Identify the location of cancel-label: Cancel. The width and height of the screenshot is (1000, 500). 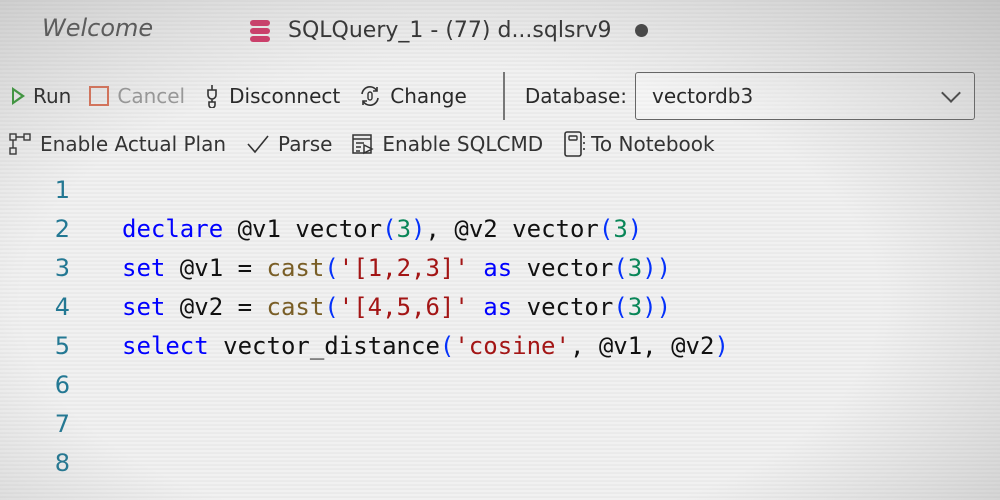
(151, 96).